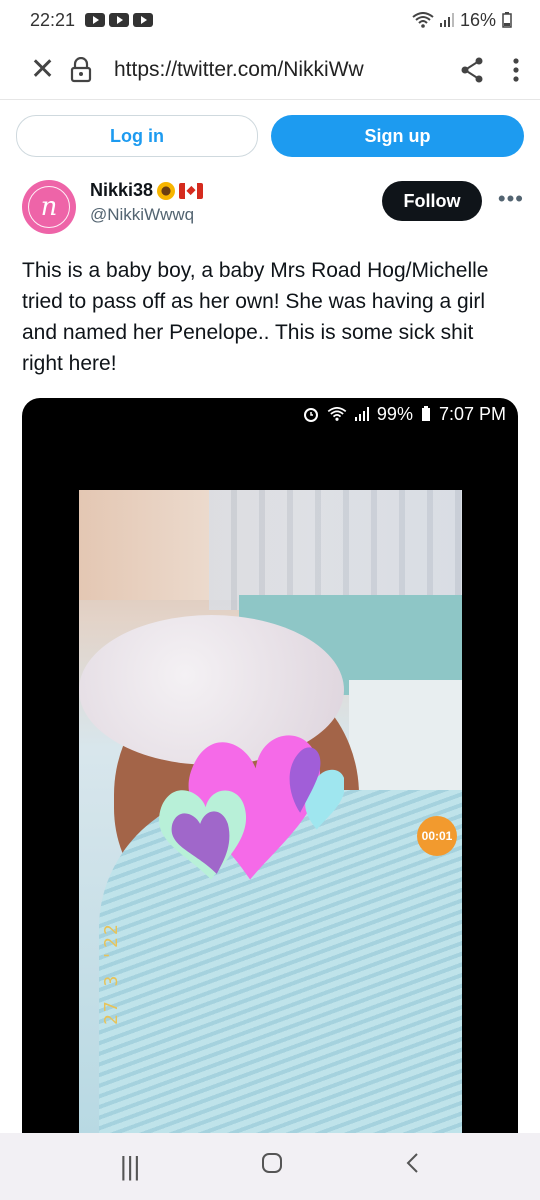 The width and height of the screenshot is (540, 1200). Describe the element at coordinates (88, 69) in the screenshot. I see `lock-icon` at that location.